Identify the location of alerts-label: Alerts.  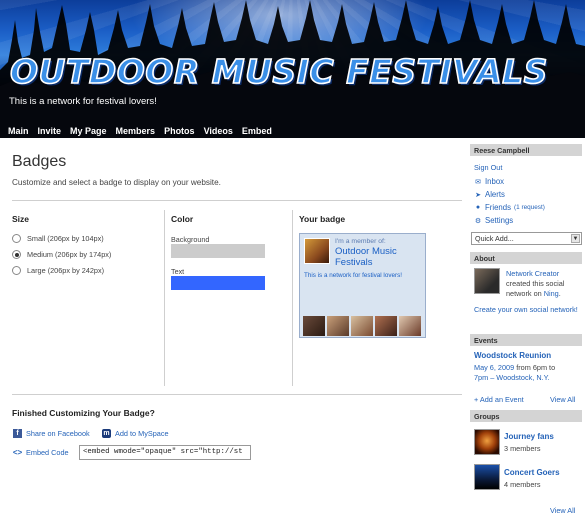
(495, 194).